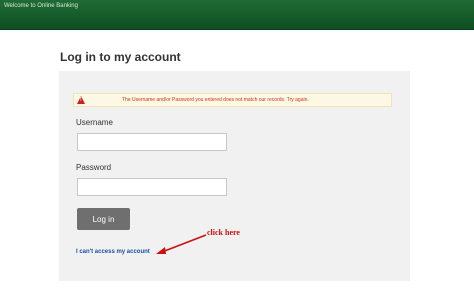 This screenshot has width=474, height=306. I want to click on password-label: Password, so click(94, 167).